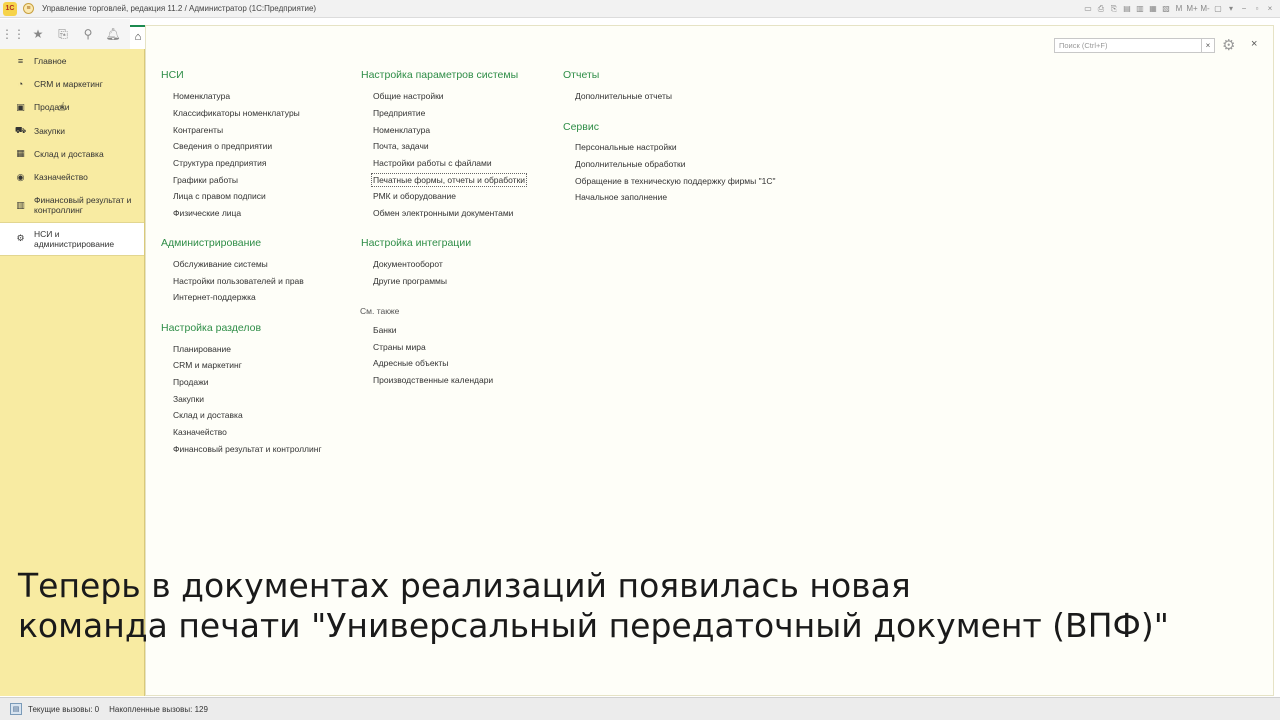  I want to click on section-title-sections: Настройка разделов, so click(211, 328).